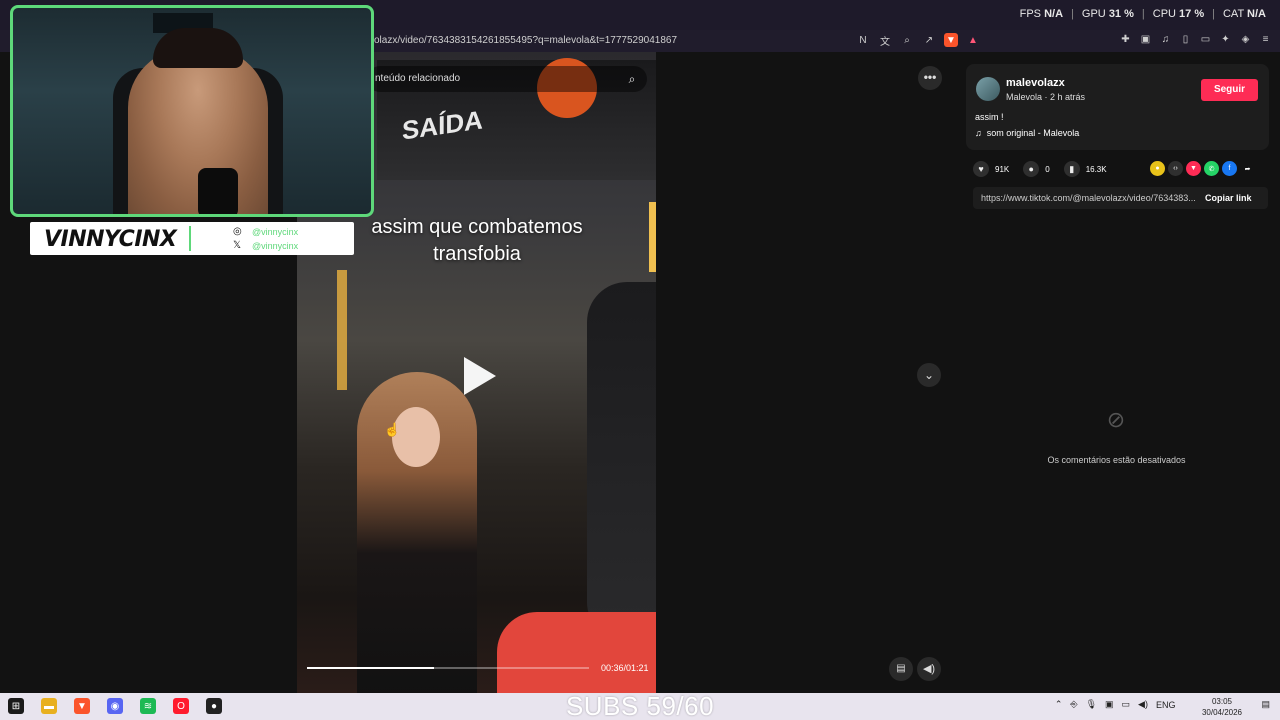 This screenshot has width=1280, height=720. What do you see at coordinates (1229, 168) in the screenshot?
I see `facebook-icon: f` at bounding box center [1229, 168].